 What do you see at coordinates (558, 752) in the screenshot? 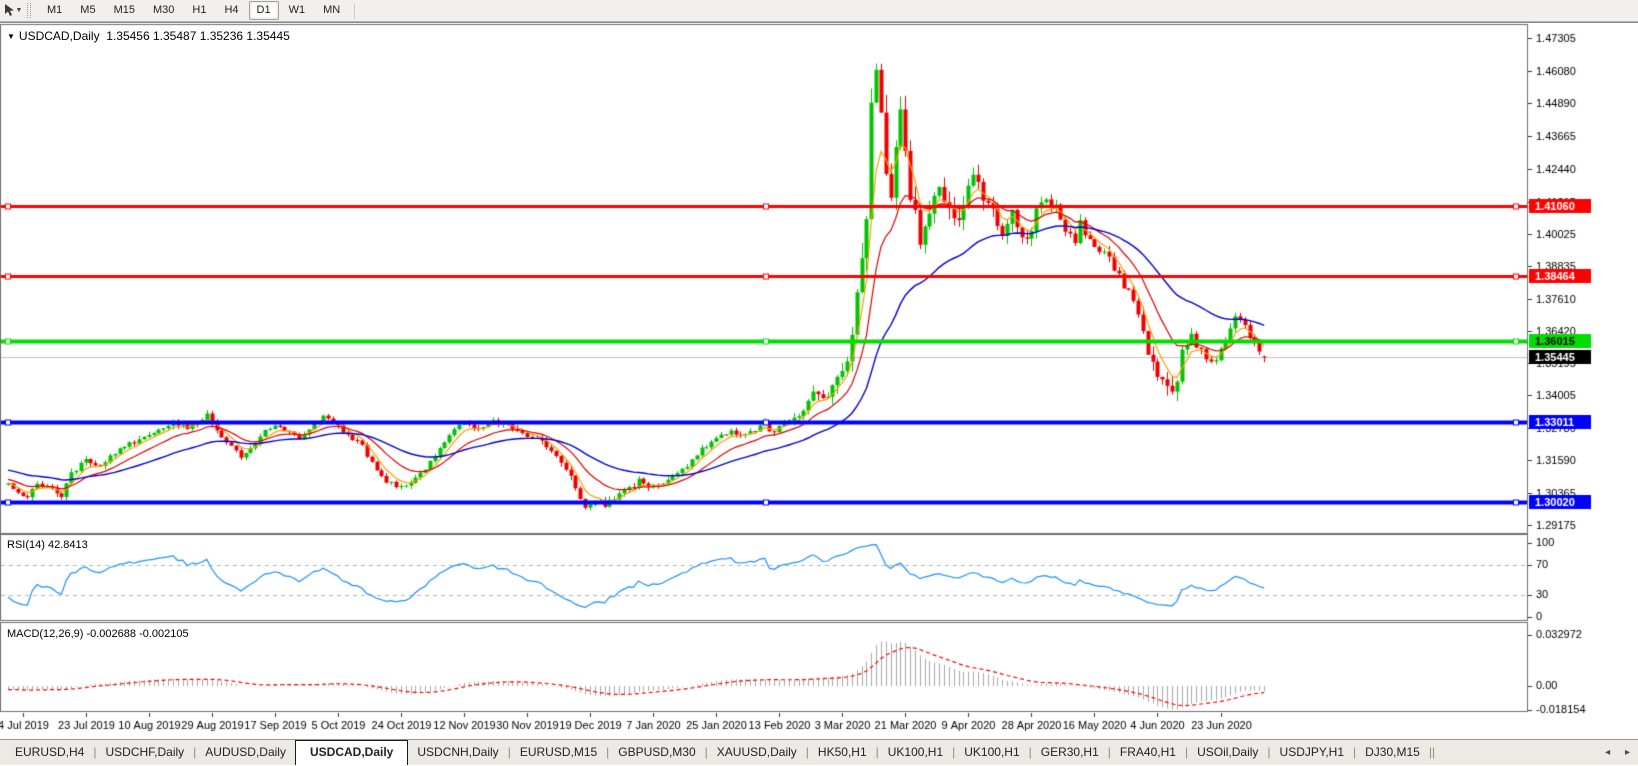
I see `symbol-tab: EURUSD,M15` at bounding box center [558, 752].